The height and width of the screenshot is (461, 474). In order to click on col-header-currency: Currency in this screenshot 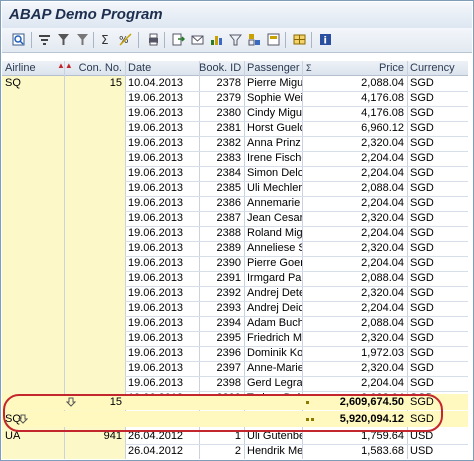, I will do `click(437, 68)`.